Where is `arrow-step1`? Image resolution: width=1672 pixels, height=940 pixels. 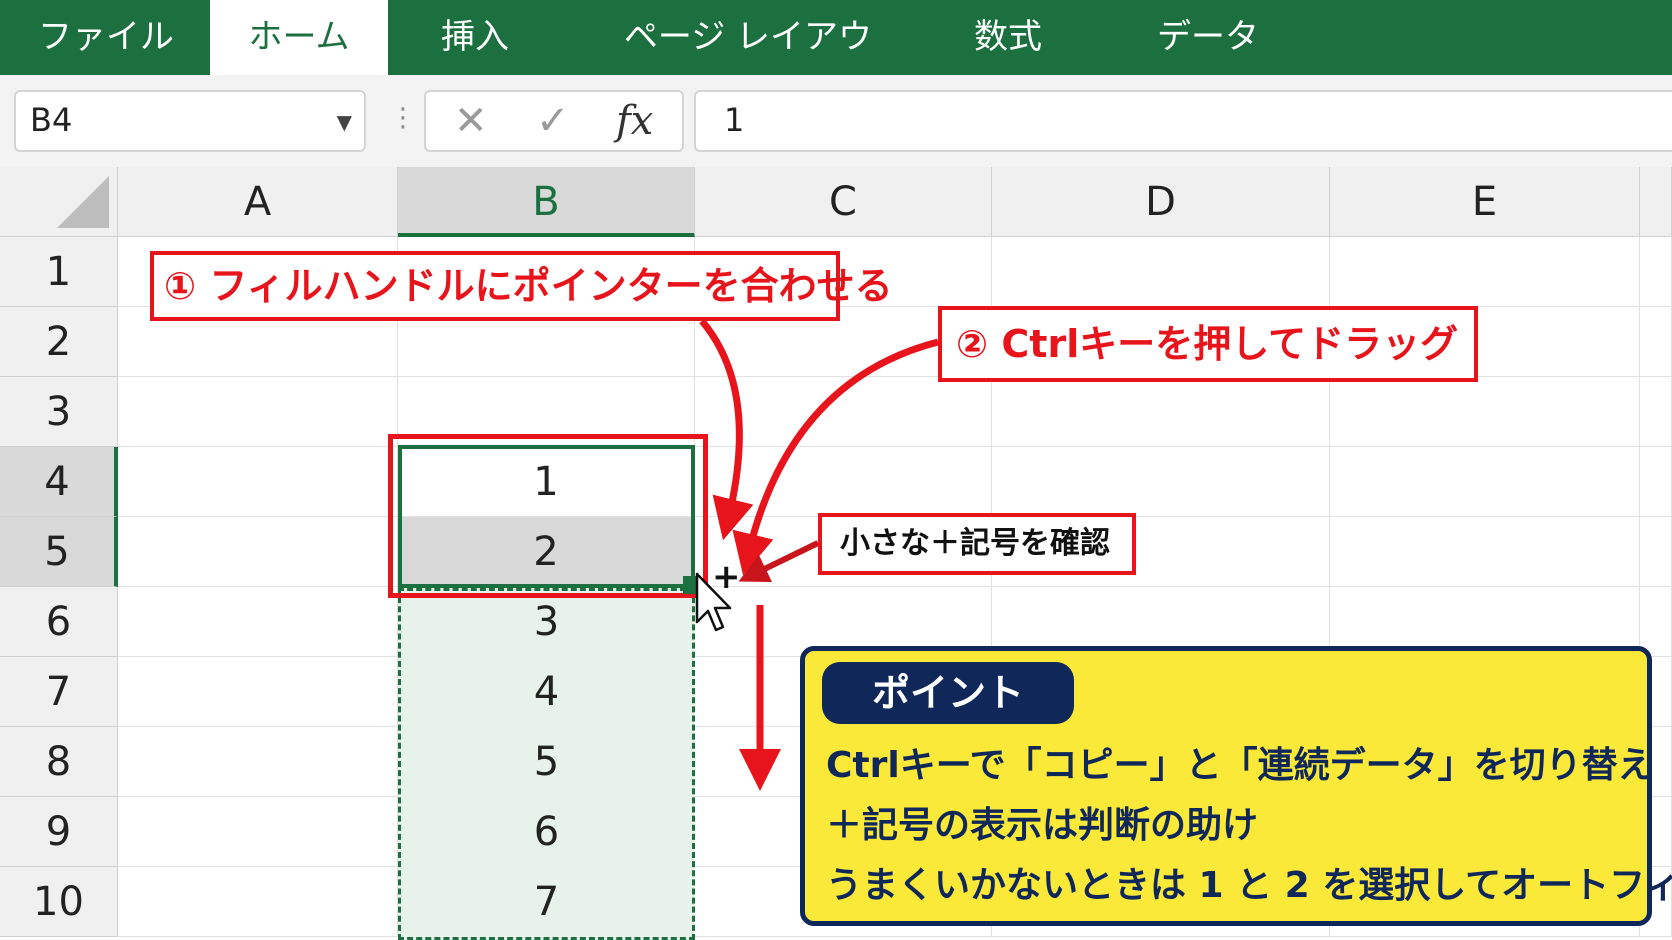
arrow-step1 is located at coordinates (726, 429).